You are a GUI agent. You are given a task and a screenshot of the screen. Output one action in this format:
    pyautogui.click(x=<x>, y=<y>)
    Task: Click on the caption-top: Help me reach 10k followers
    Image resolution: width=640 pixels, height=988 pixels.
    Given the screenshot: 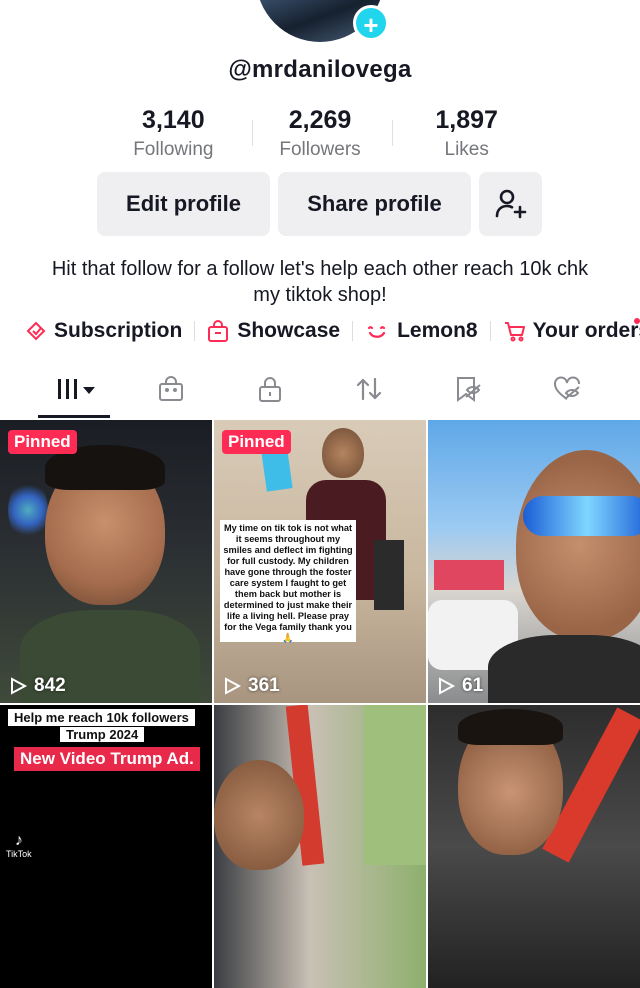 What is the action you would take?
    pyautogui.click(x=101, y=717)
    